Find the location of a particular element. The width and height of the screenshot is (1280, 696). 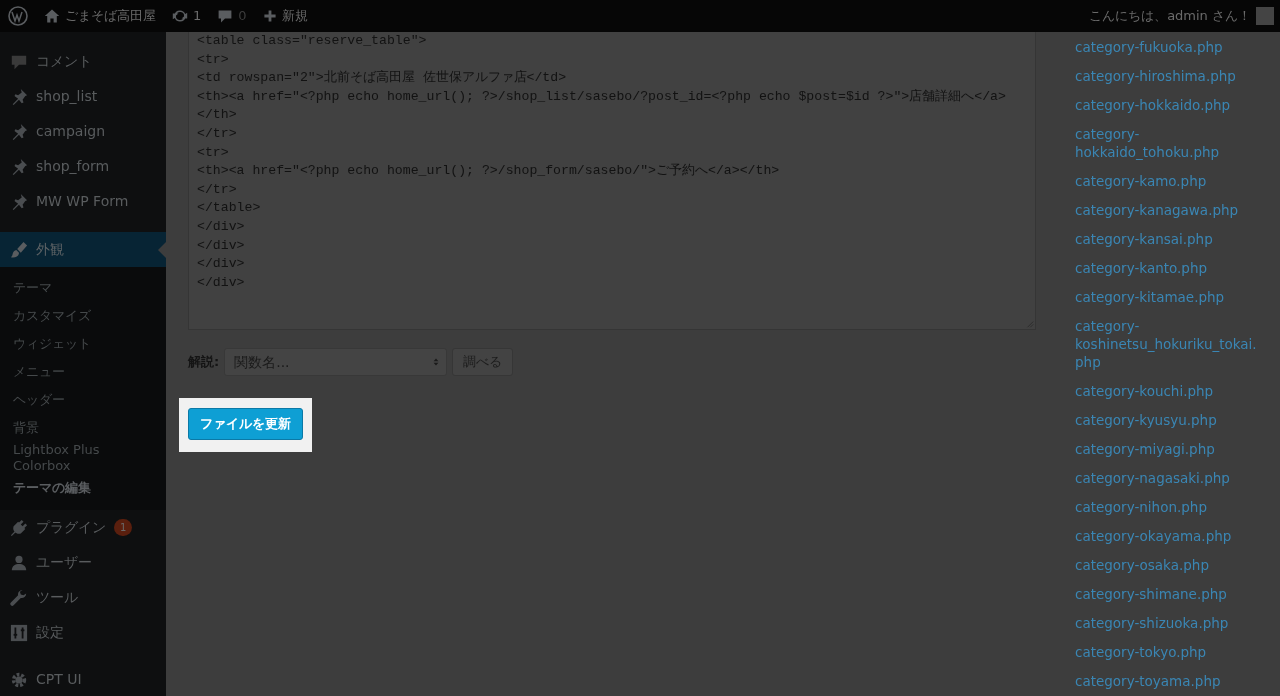

file-link: category-shimane.php is located at coordinates (1167, 599).